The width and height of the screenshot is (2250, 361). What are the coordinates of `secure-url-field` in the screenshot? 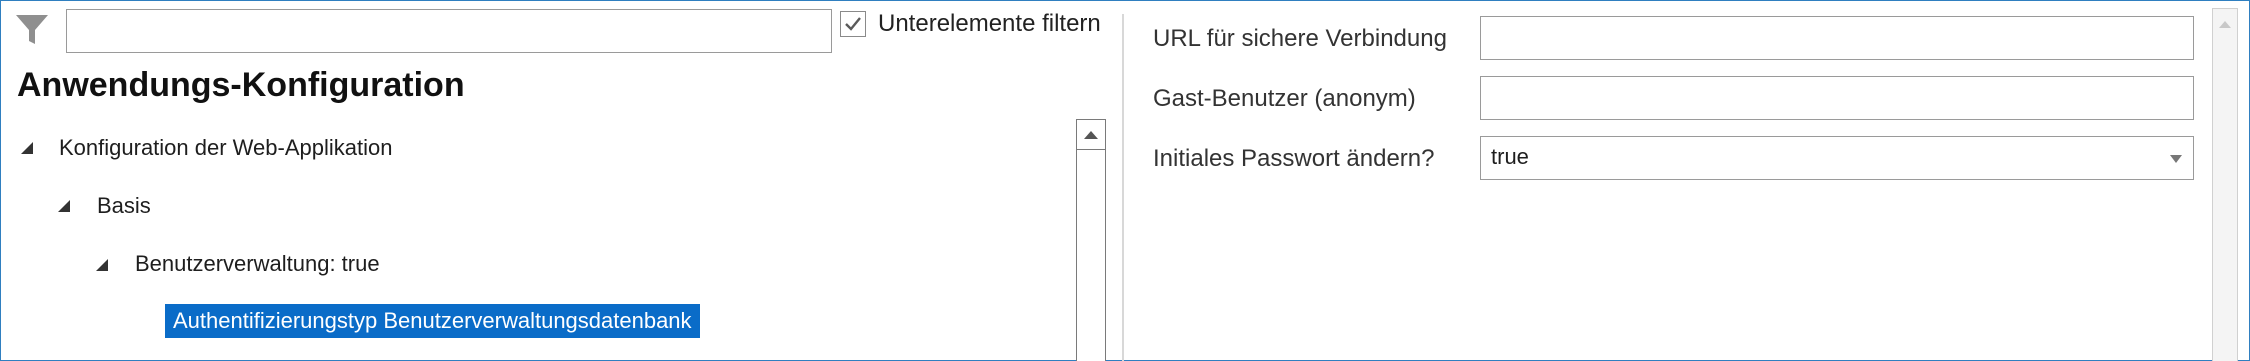 It's located at (1837, 38).